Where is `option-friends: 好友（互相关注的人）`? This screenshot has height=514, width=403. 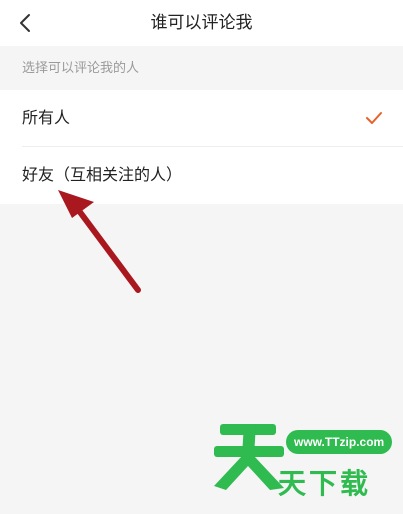 option-friends: 好友（互相关注的人） is located at coordinates (201, 175).